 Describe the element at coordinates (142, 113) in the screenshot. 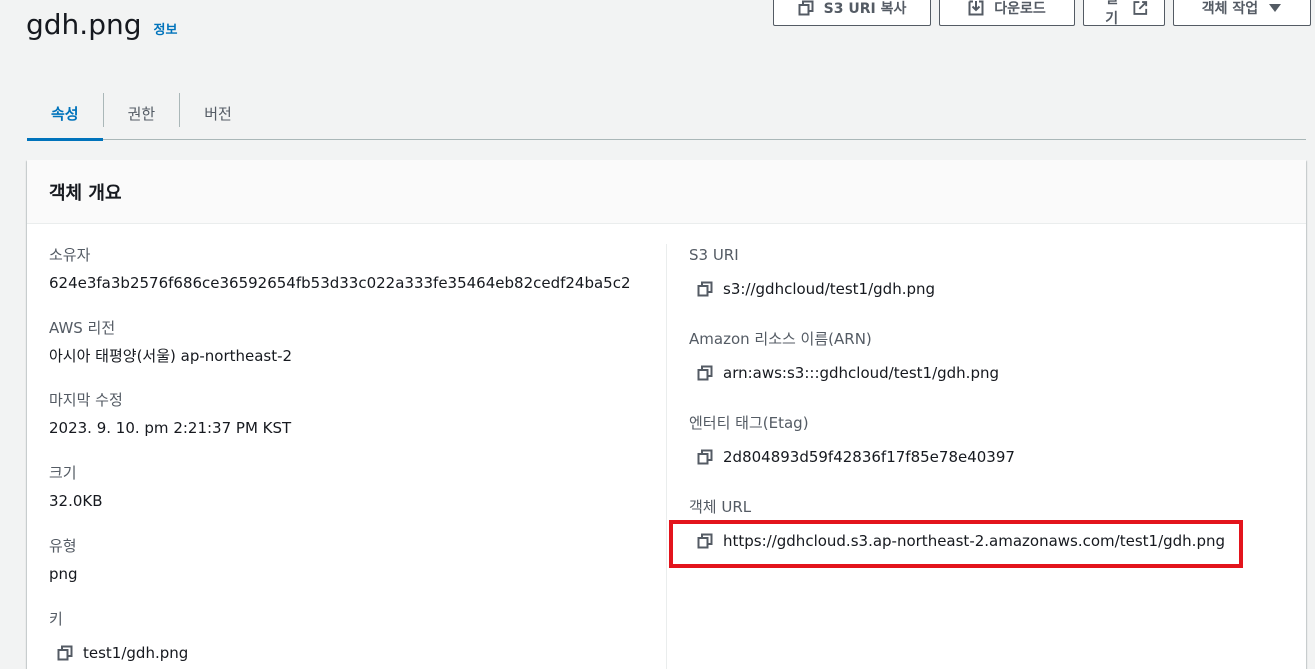

I see `tab-permissions: 권한` at that location.